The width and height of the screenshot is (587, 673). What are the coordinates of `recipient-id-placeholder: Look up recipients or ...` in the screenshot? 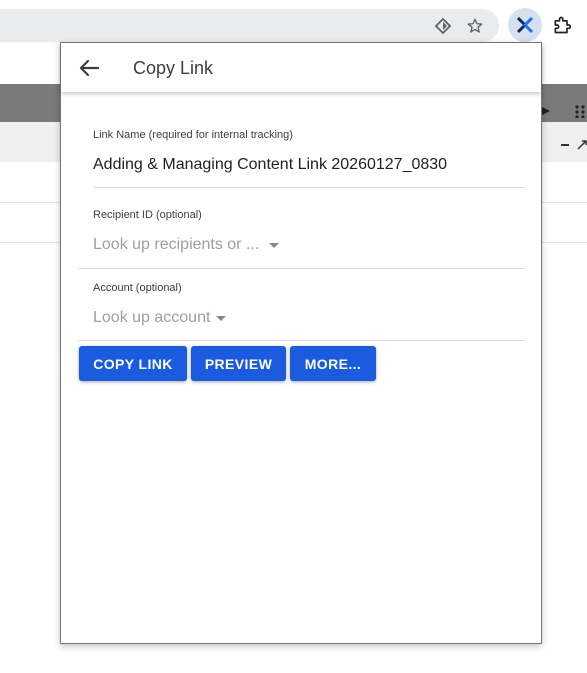 It's located at (176, 244).